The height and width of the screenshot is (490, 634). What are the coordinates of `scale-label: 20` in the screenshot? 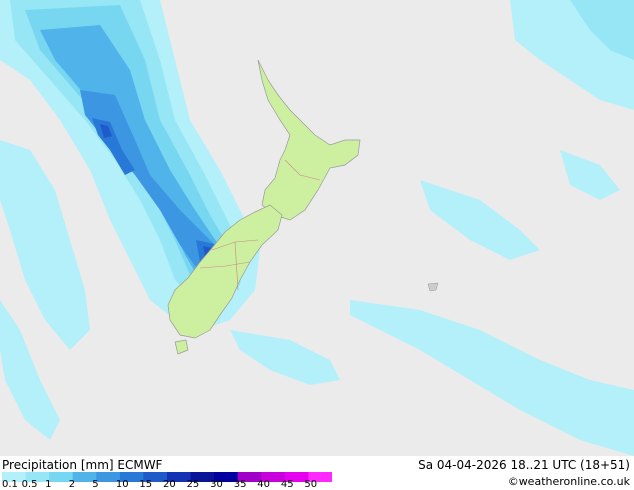 It's located at (169, 484).